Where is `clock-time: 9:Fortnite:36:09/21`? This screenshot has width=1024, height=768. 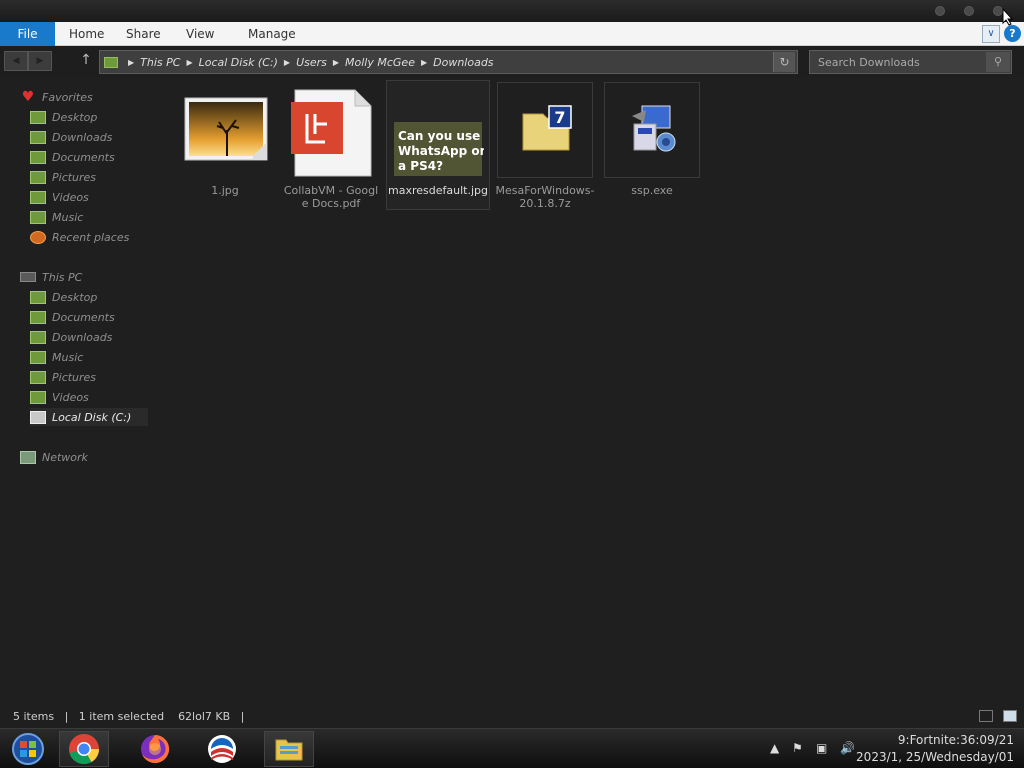
clock-time: 9:Fortnite:36:09/21 is located at coordinates (955, 740).